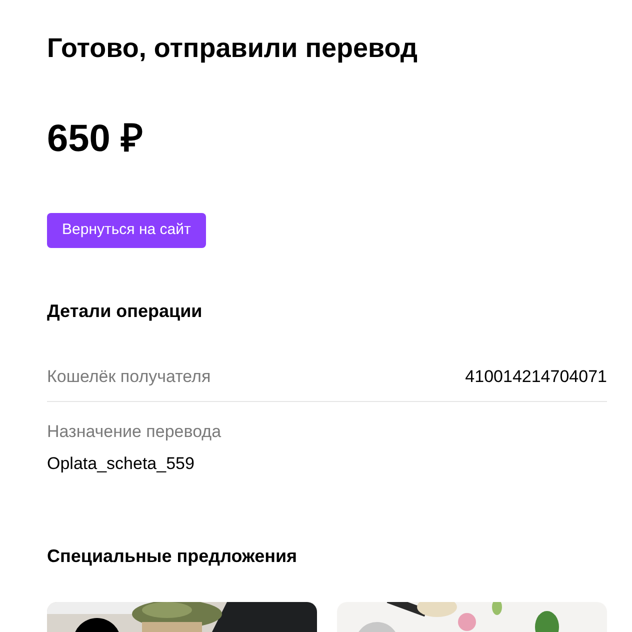  What do you see at coordinates (95, 139) in the screenshot?
I see `amount: 650 ₽` at bounding box center [95, 139].